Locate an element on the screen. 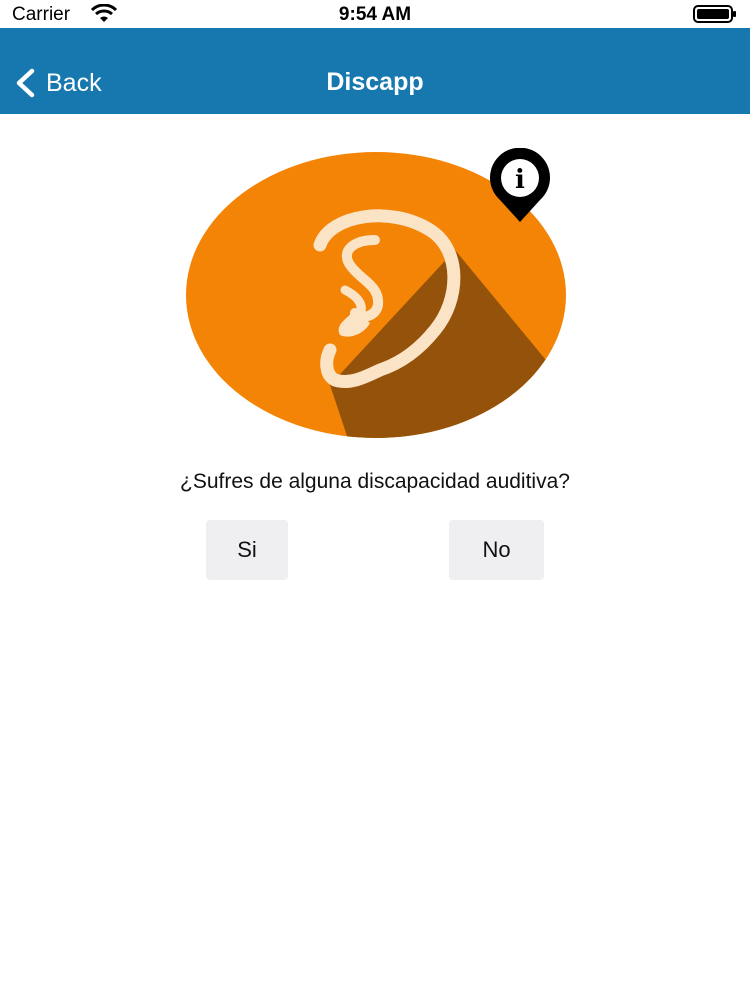 The width and height of the screenshot is (750, 1000). page-title: Discapp is located at coordinates (375, 82).